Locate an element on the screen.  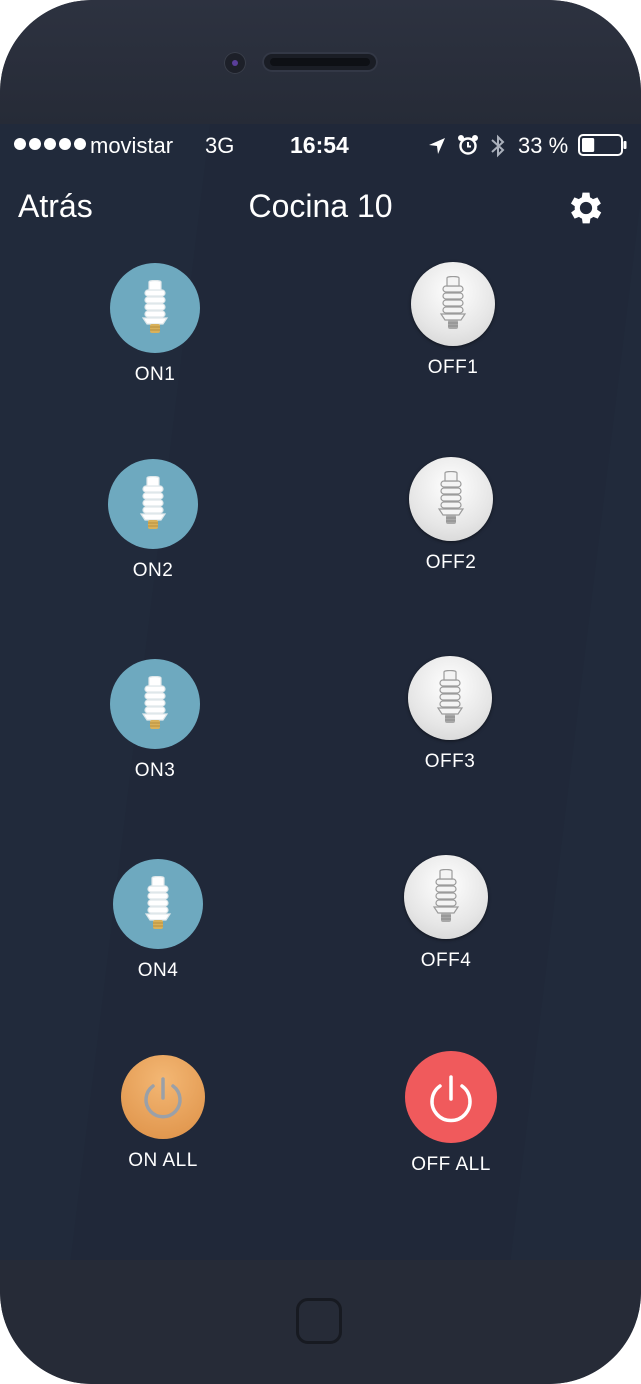
off4-button: OFF4 is located at coordinates (446, 913).